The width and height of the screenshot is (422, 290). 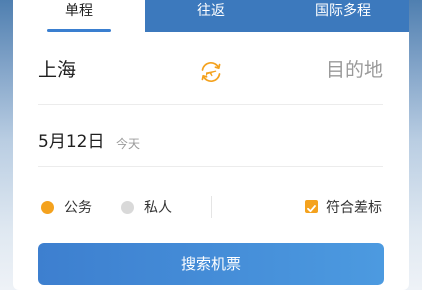 What do you see at coordinates (211, 207) in the screenshot?
I see `vertical-divider` at bounding box center [211, 207].